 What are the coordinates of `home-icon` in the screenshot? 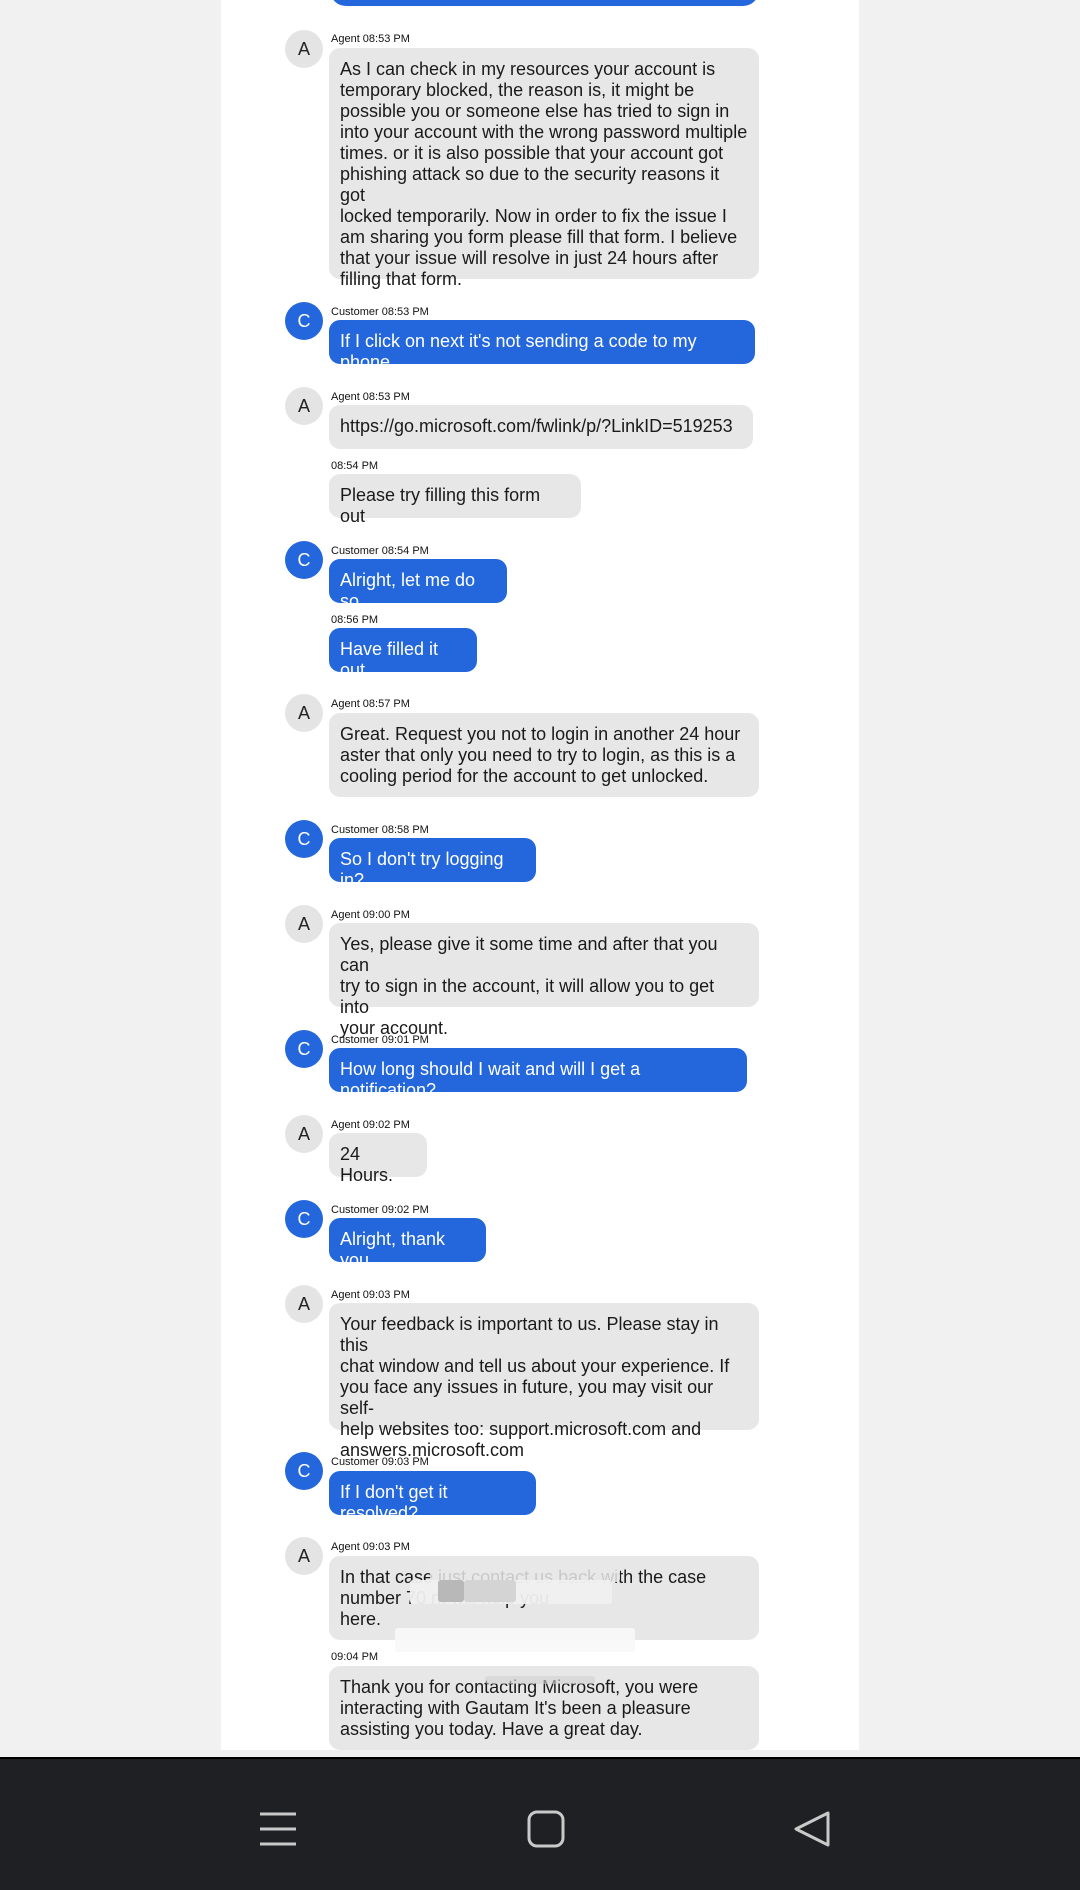 It's located at (546, 1829).